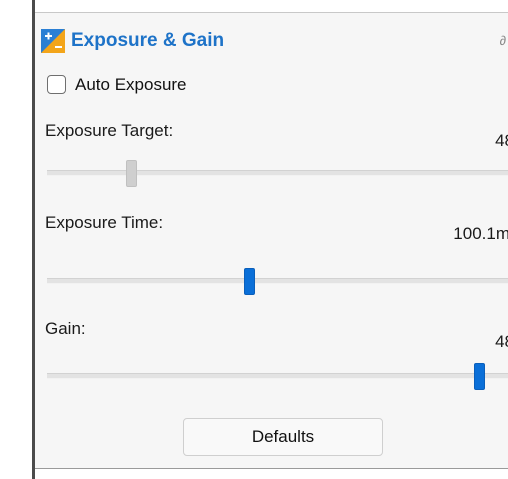 This screenshot has height=479, width=508. I want to click on gain-label: Gain:, so click(65, 328).